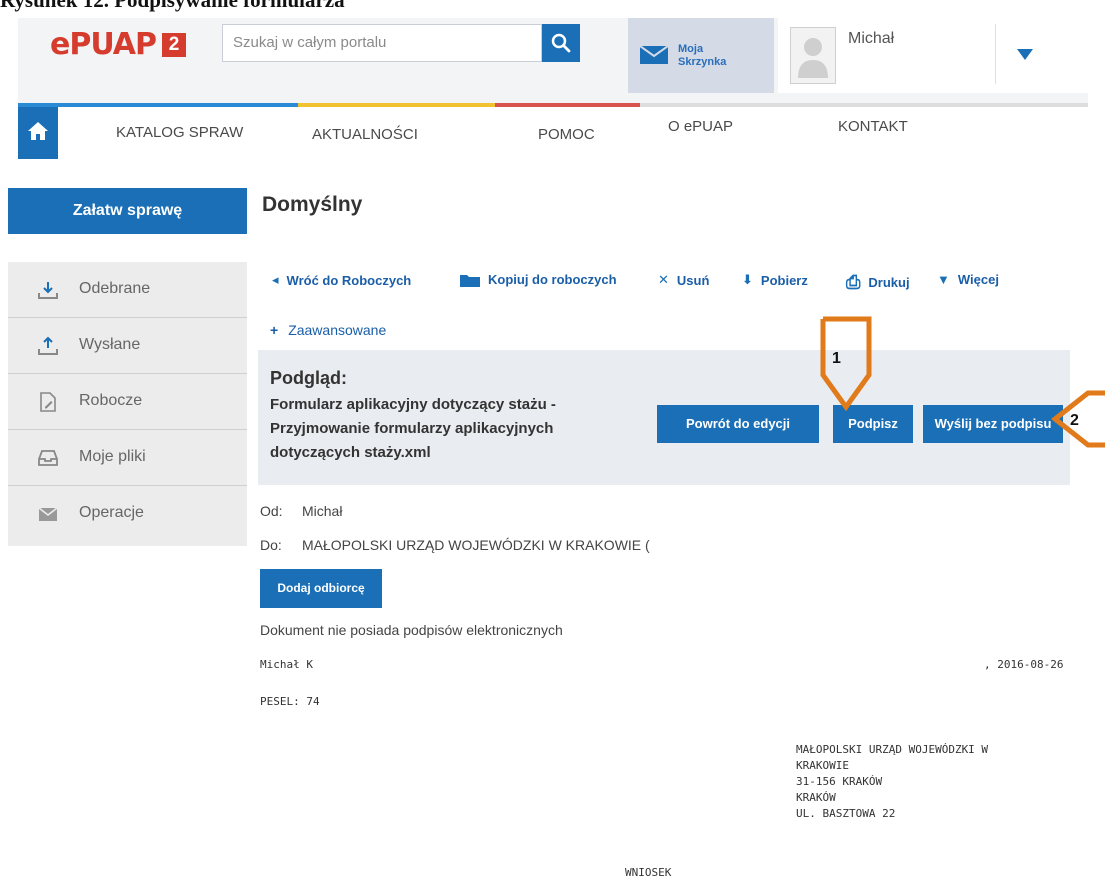  I want to click on delete-x-icon: ✕, so click(663, 279).